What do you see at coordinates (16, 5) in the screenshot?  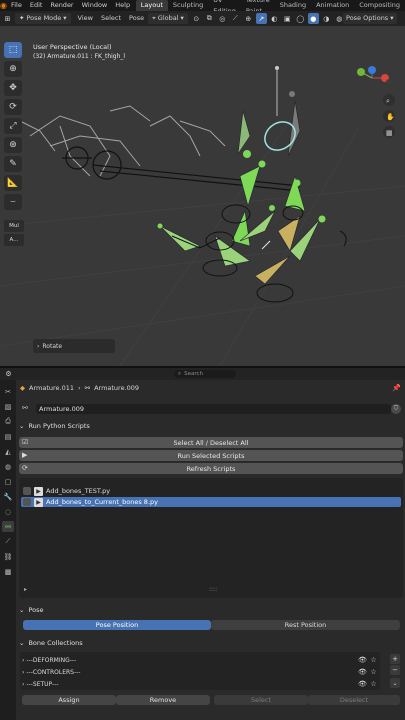 I see `menu-file: File` at bounding box center [16, 5].